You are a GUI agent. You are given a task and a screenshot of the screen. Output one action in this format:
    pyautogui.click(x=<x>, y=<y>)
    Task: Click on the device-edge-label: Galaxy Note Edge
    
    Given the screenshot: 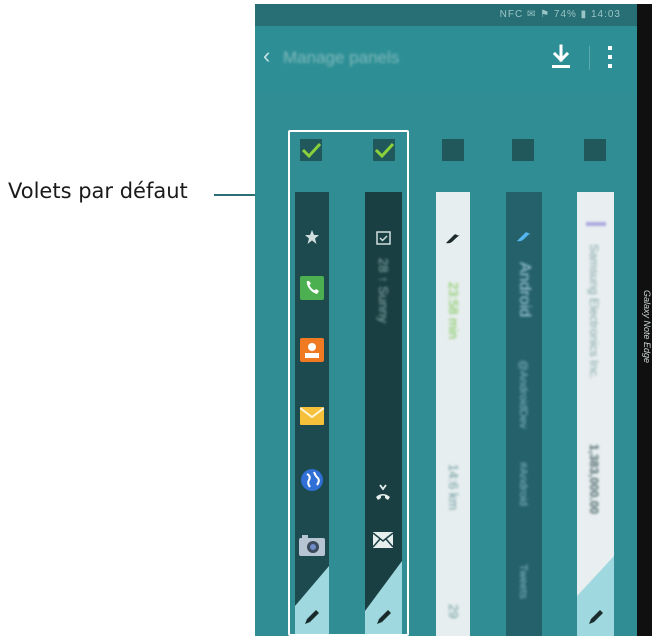 What is the action you would take?
    pyautogui.click(x=647, y=327)
    